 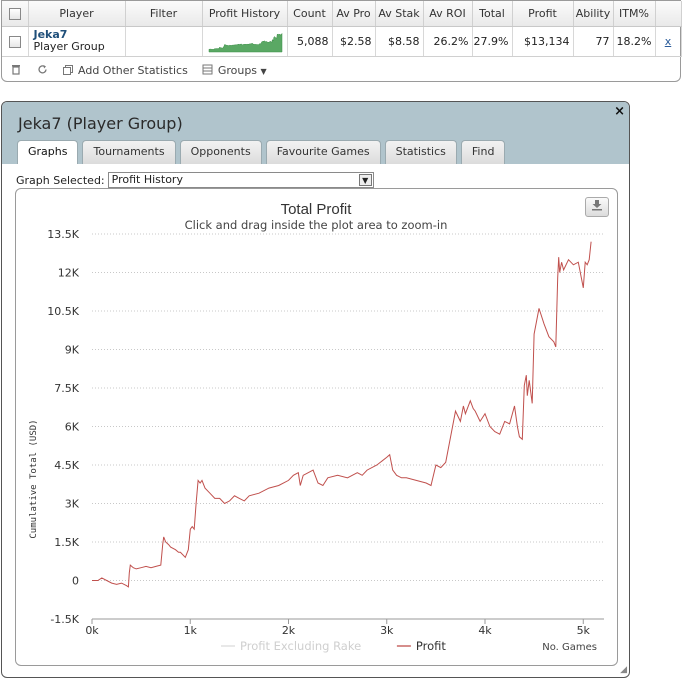 I want to click on groups-icon, so click(x=208, y=70).